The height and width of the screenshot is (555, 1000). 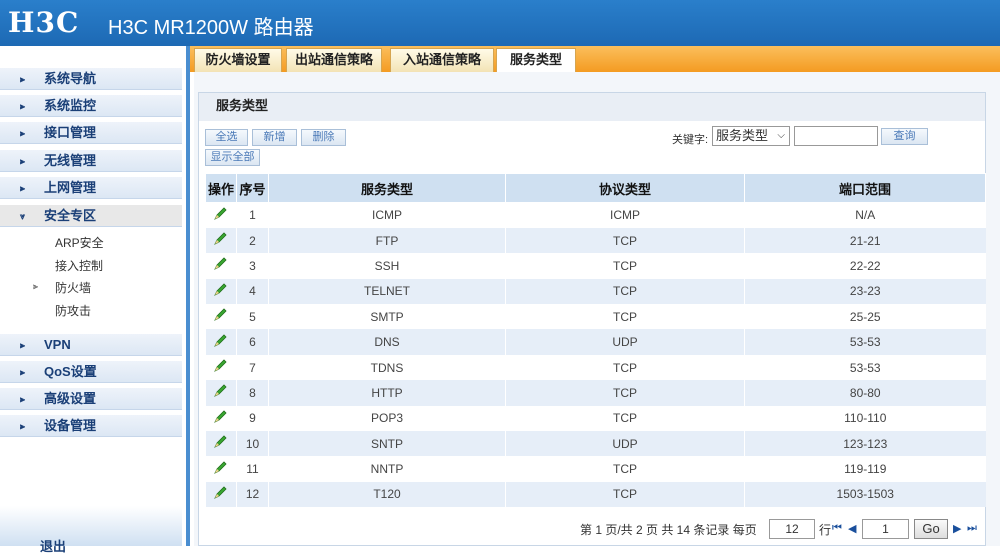 I want to click on table-row: 4 TELNET TCP 23-23, so click(x=595, y=291).